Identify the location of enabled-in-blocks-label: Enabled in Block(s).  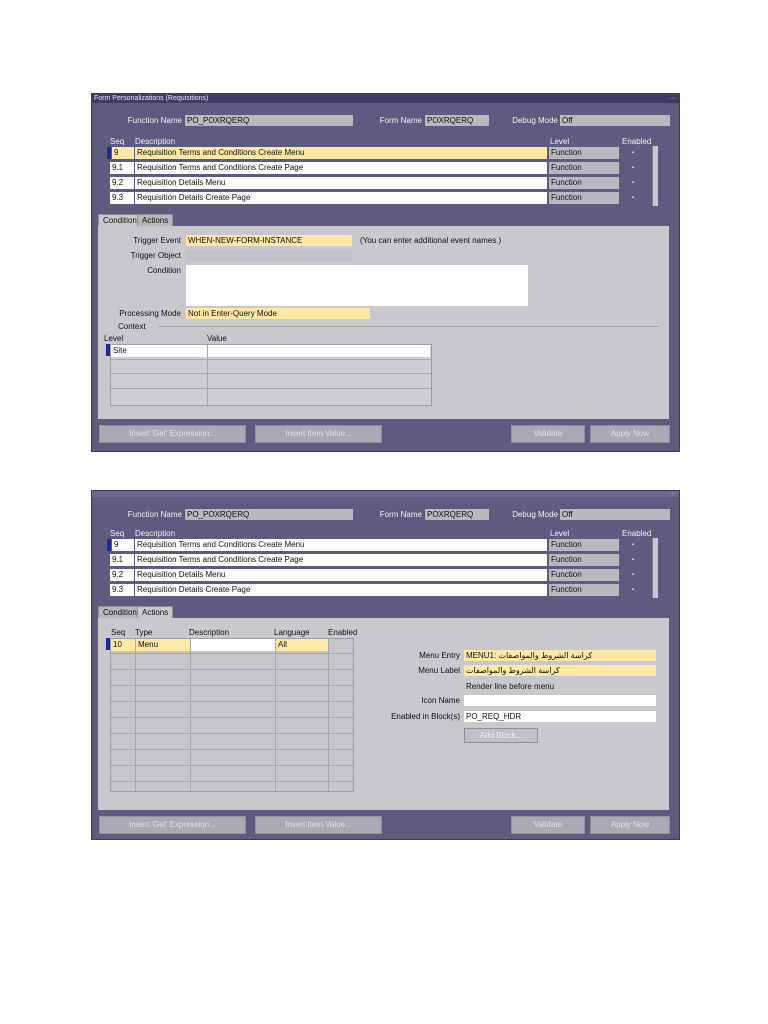
(425, 716).